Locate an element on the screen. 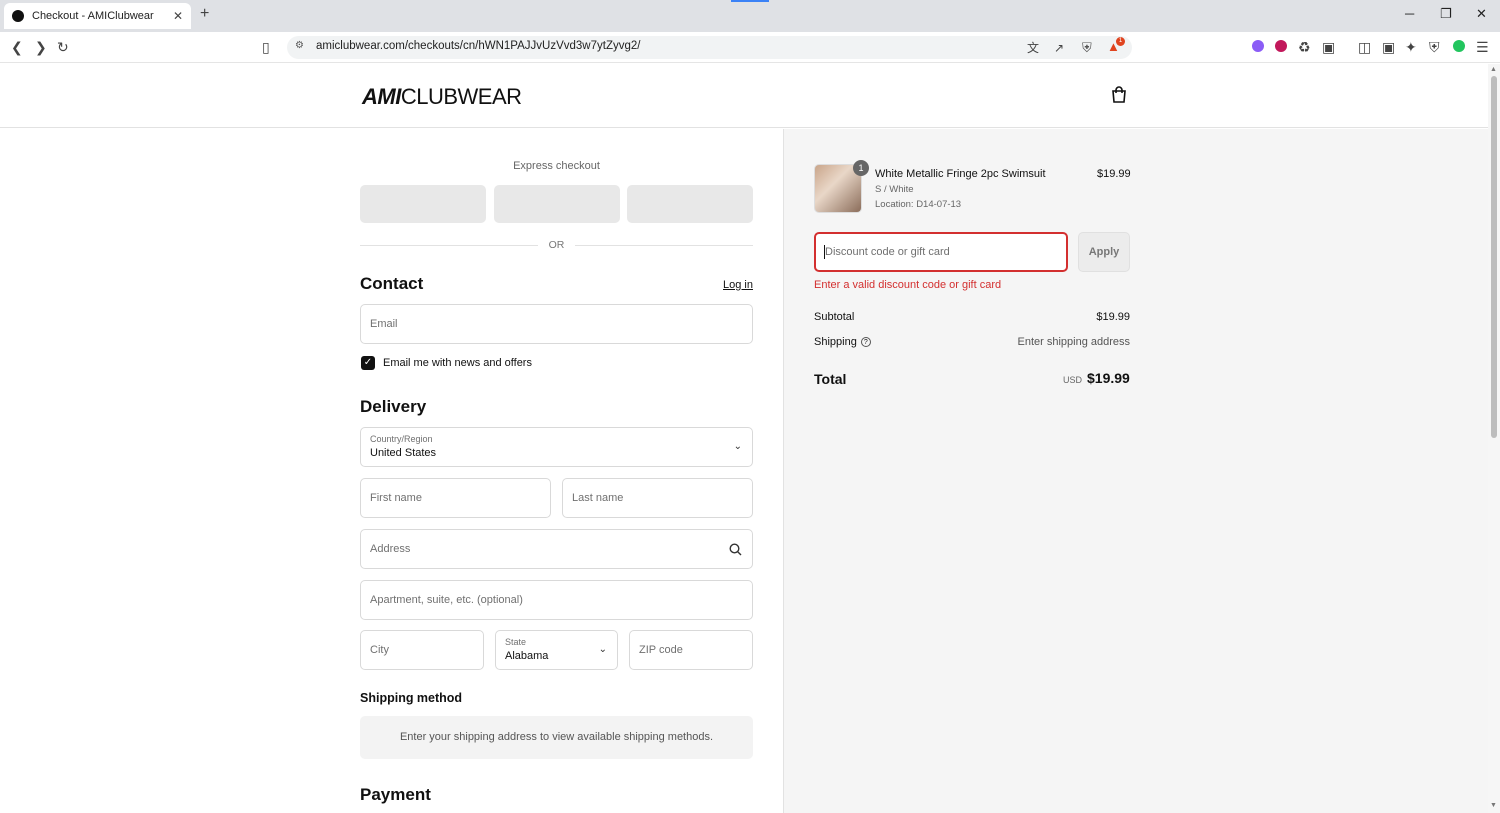 The image size is (1500, 813). reload-icon: ↻ is located at coordinates (63, 47).